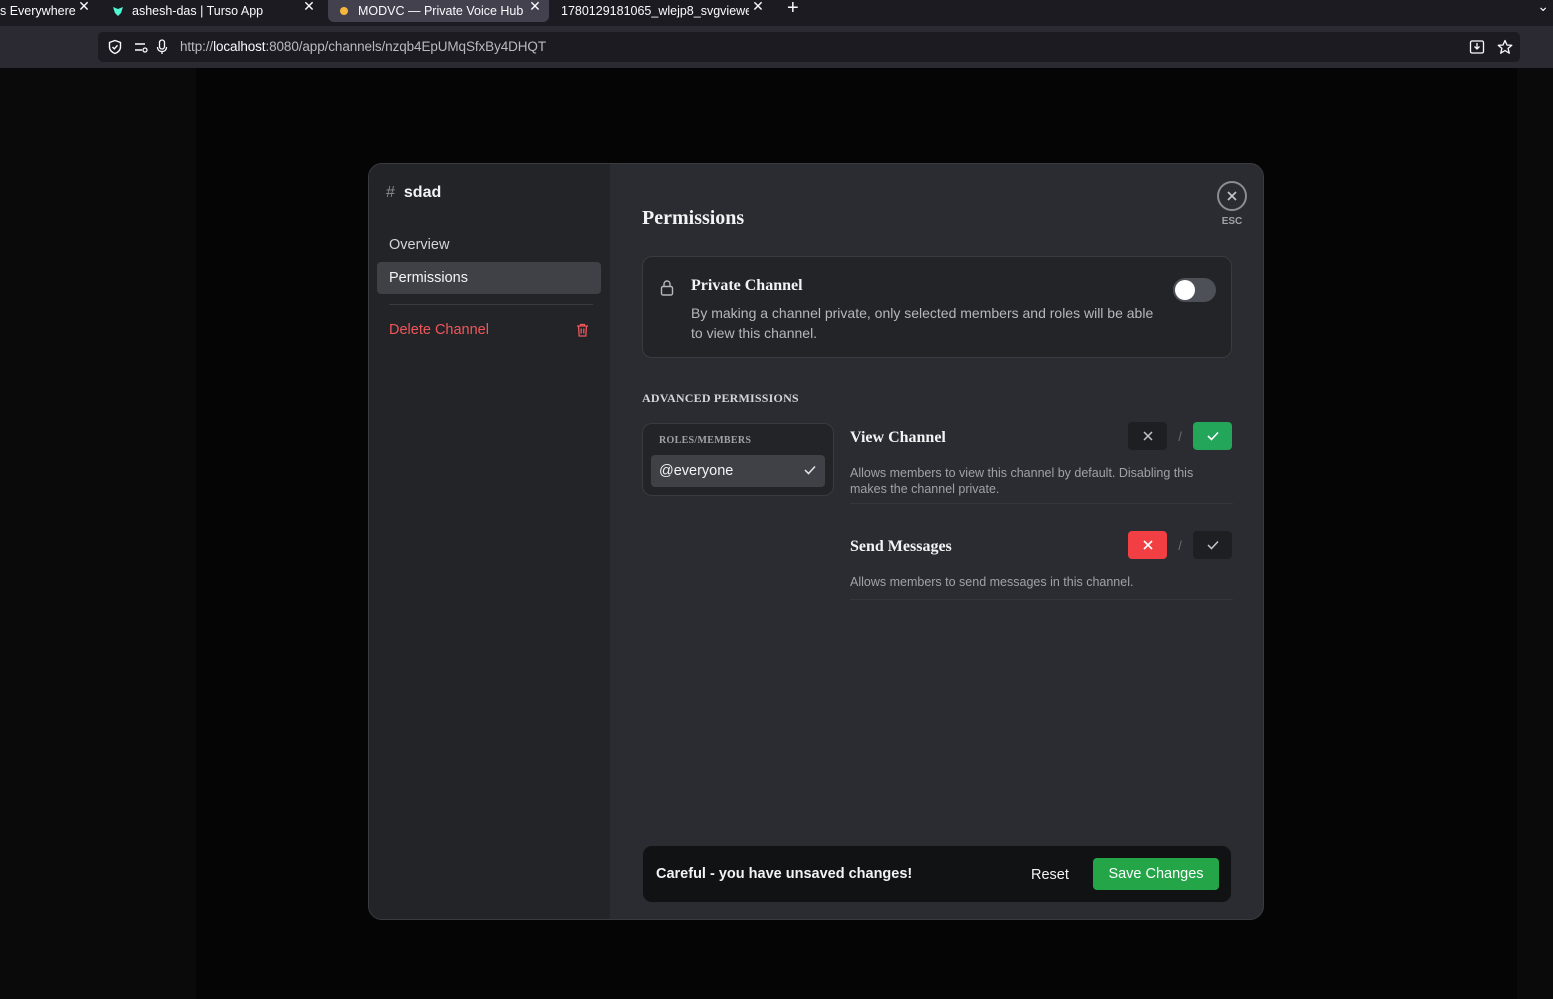  I want to click on toggle-knob, so click(1185, 290).